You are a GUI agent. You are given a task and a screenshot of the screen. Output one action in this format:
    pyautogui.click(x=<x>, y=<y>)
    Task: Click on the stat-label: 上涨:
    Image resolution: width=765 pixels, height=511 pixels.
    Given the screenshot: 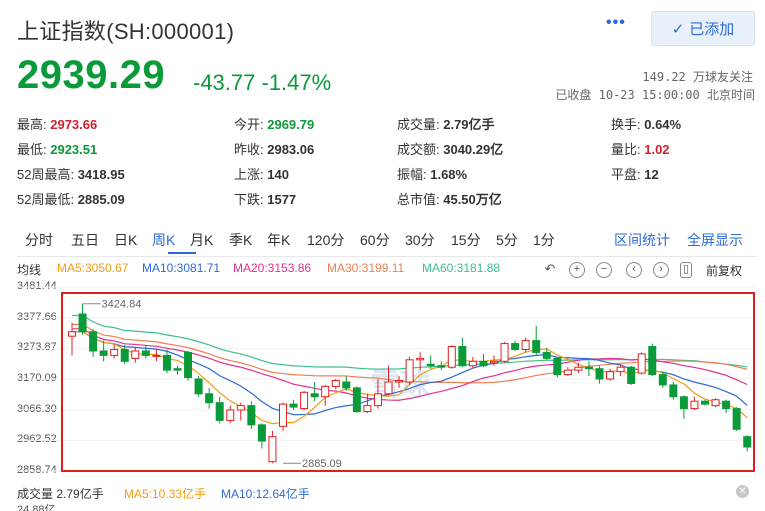 What is the action you would take?
    pyautogui.click(x=249, y=174)
    